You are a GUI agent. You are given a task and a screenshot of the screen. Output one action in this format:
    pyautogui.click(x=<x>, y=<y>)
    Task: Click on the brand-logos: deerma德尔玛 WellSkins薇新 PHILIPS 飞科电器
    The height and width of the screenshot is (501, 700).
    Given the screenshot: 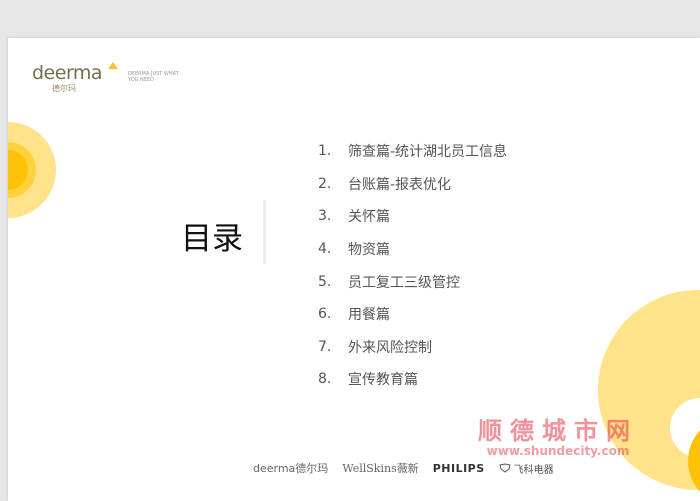 What is the action you would take?
    pyautogui.click(x=403, y=468)
    